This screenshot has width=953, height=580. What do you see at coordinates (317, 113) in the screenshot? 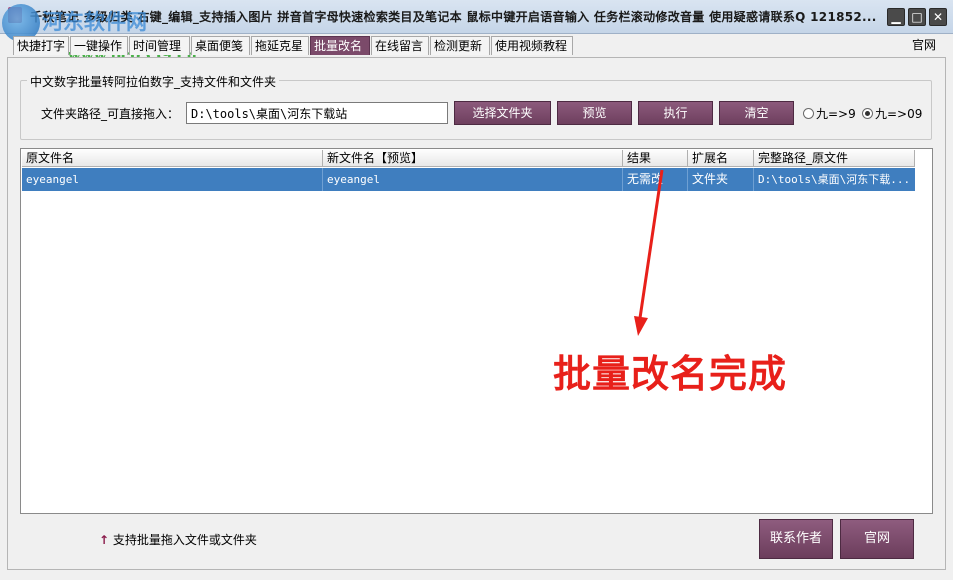
I see `folder-path-input` at bounding box center [317, 113].